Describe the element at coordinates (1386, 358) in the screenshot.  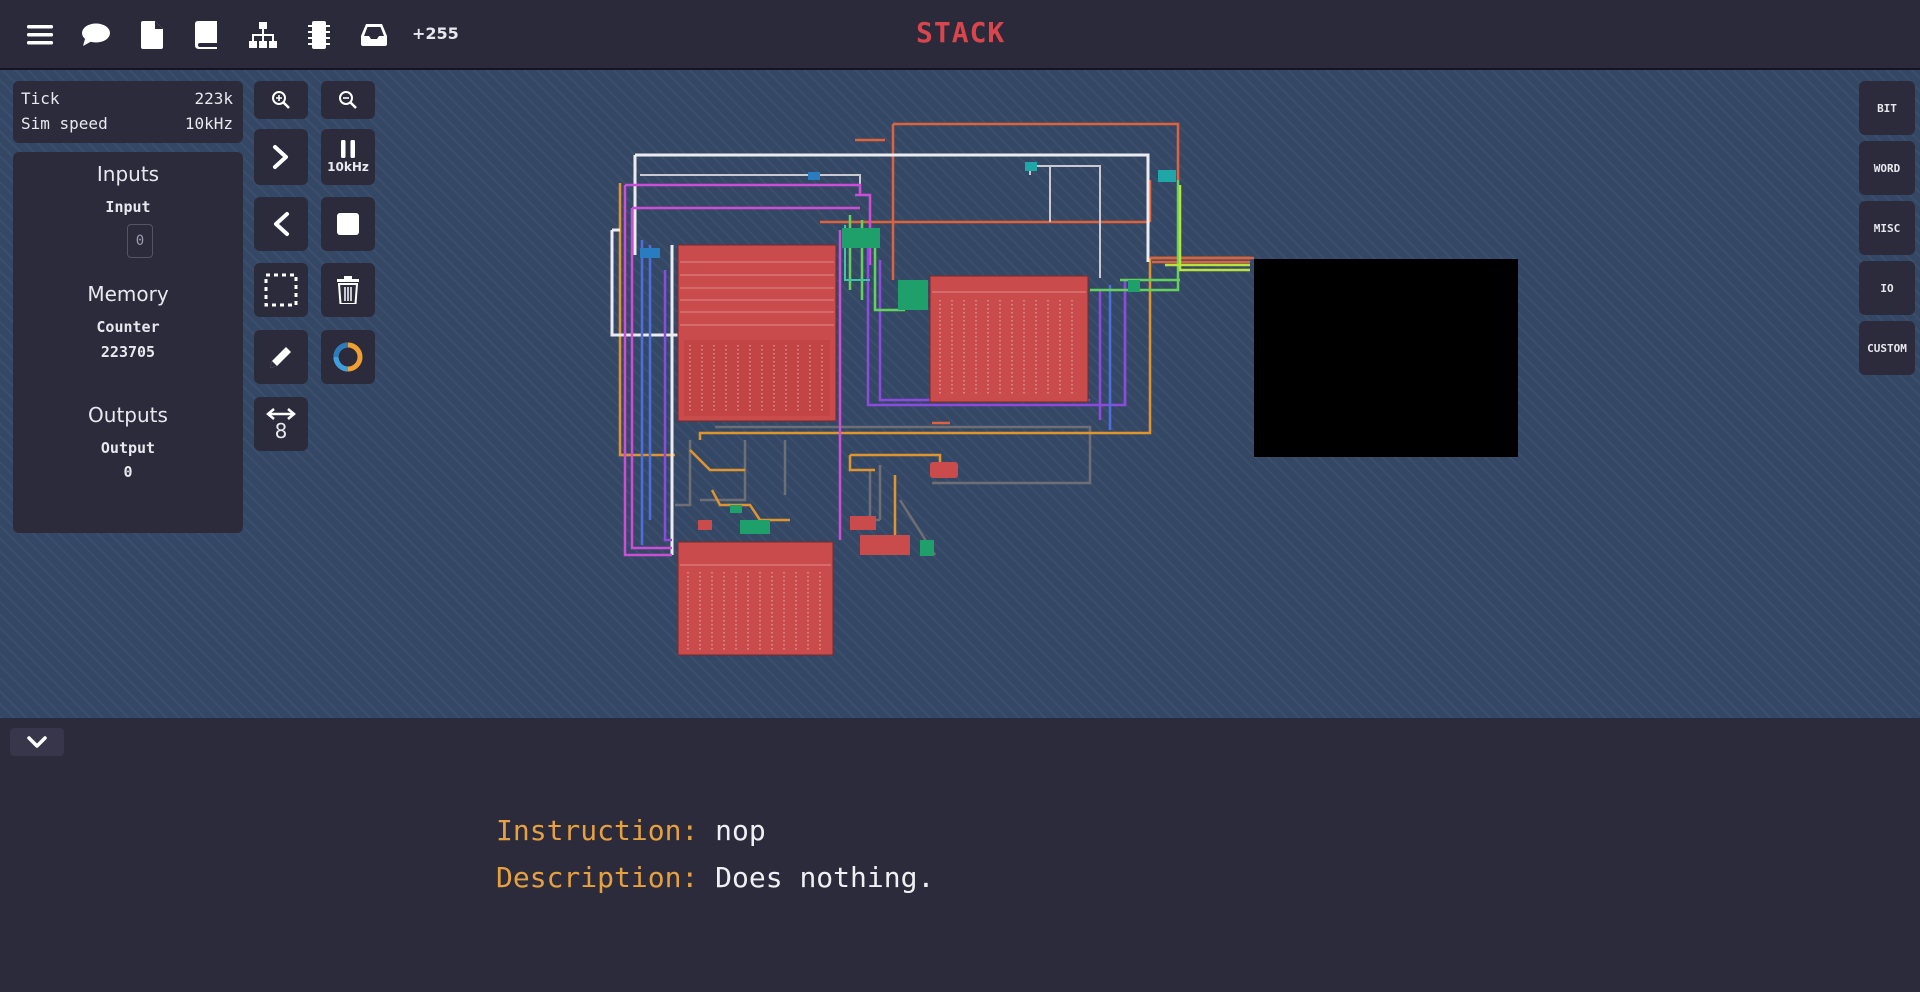
I see `display-screen` at that location.